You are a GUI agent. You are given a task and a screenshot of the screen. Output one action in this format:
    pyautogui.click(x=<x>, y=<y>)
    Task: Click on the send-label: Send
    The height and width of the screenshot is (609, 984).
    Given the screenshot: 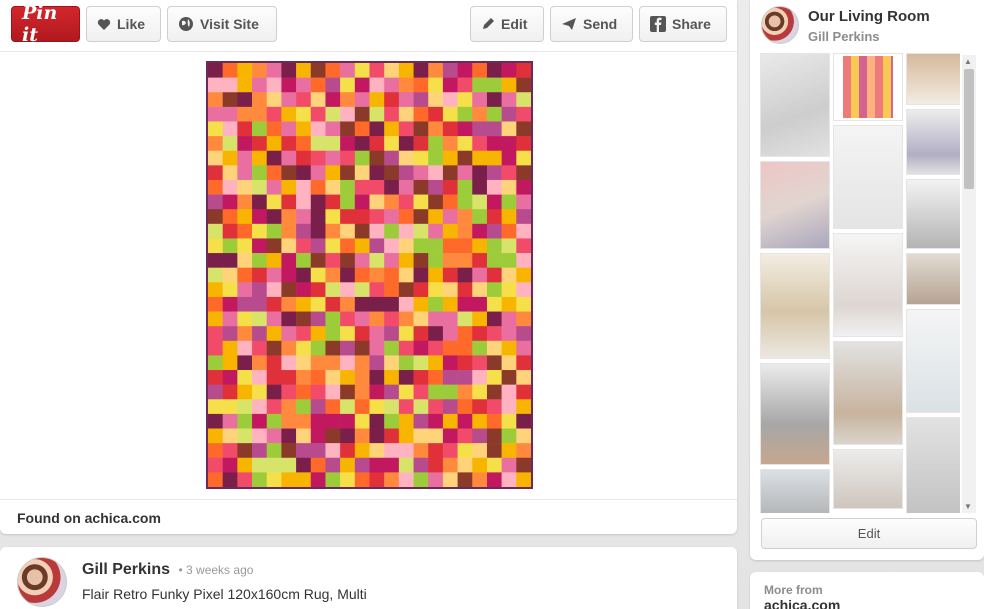 What is the action you would take?
    pyautogui.click(x=600, y=24)
    